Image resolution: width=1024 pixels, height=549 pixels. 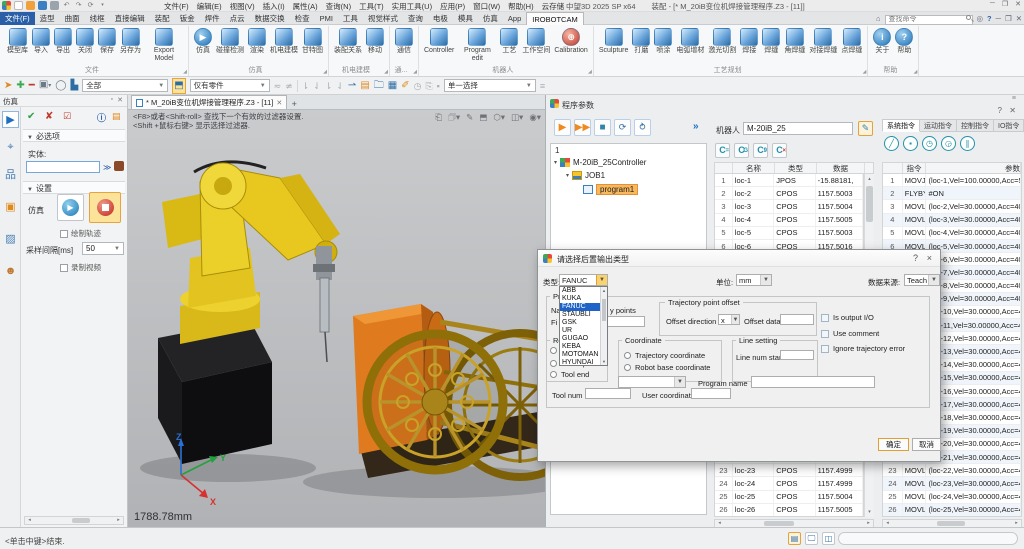 I want to click on dialog-checkbox: Is output I/O, so click(x=847, y=317).